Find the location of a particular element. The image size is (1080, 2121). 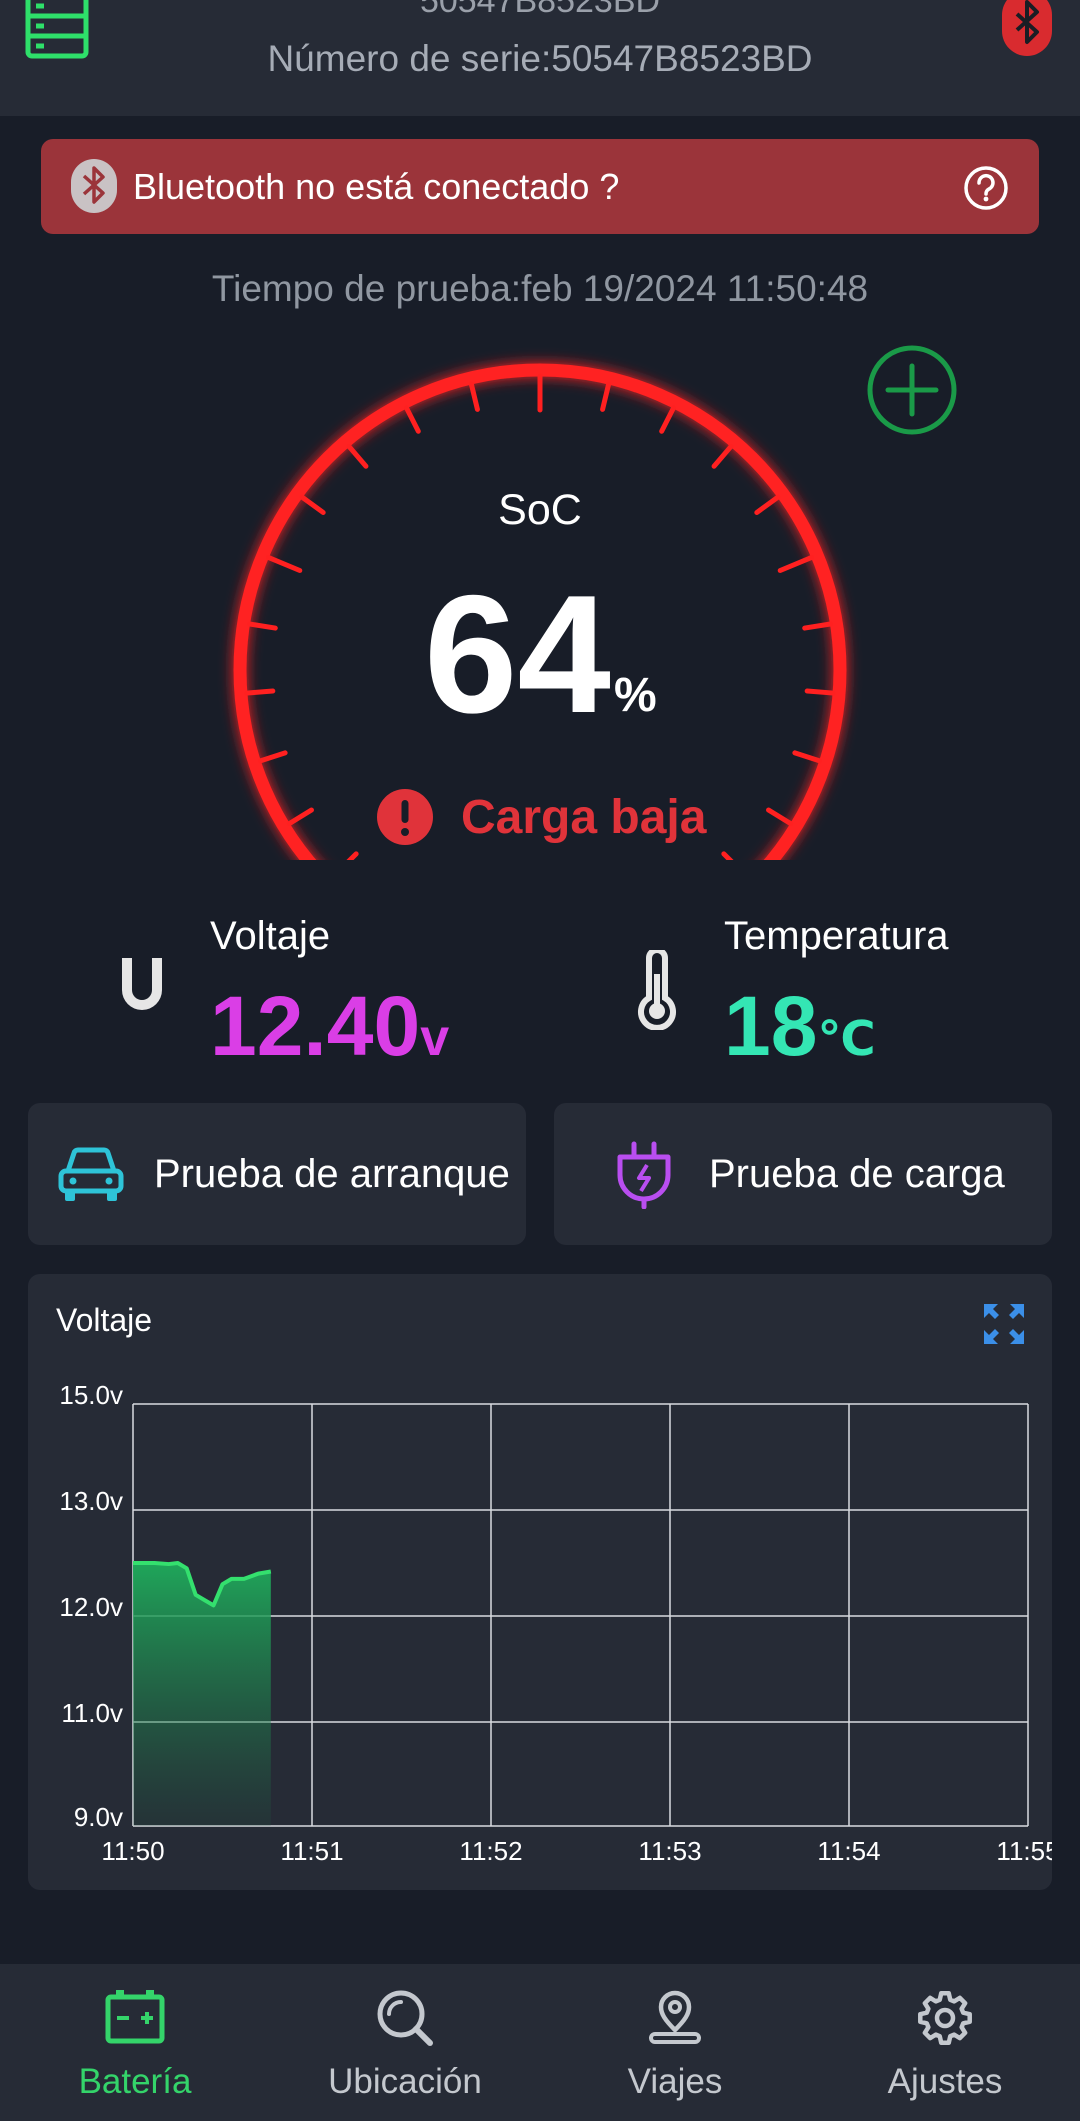

x-tick-label: 11:50 is located at coordinates (132, 1851).